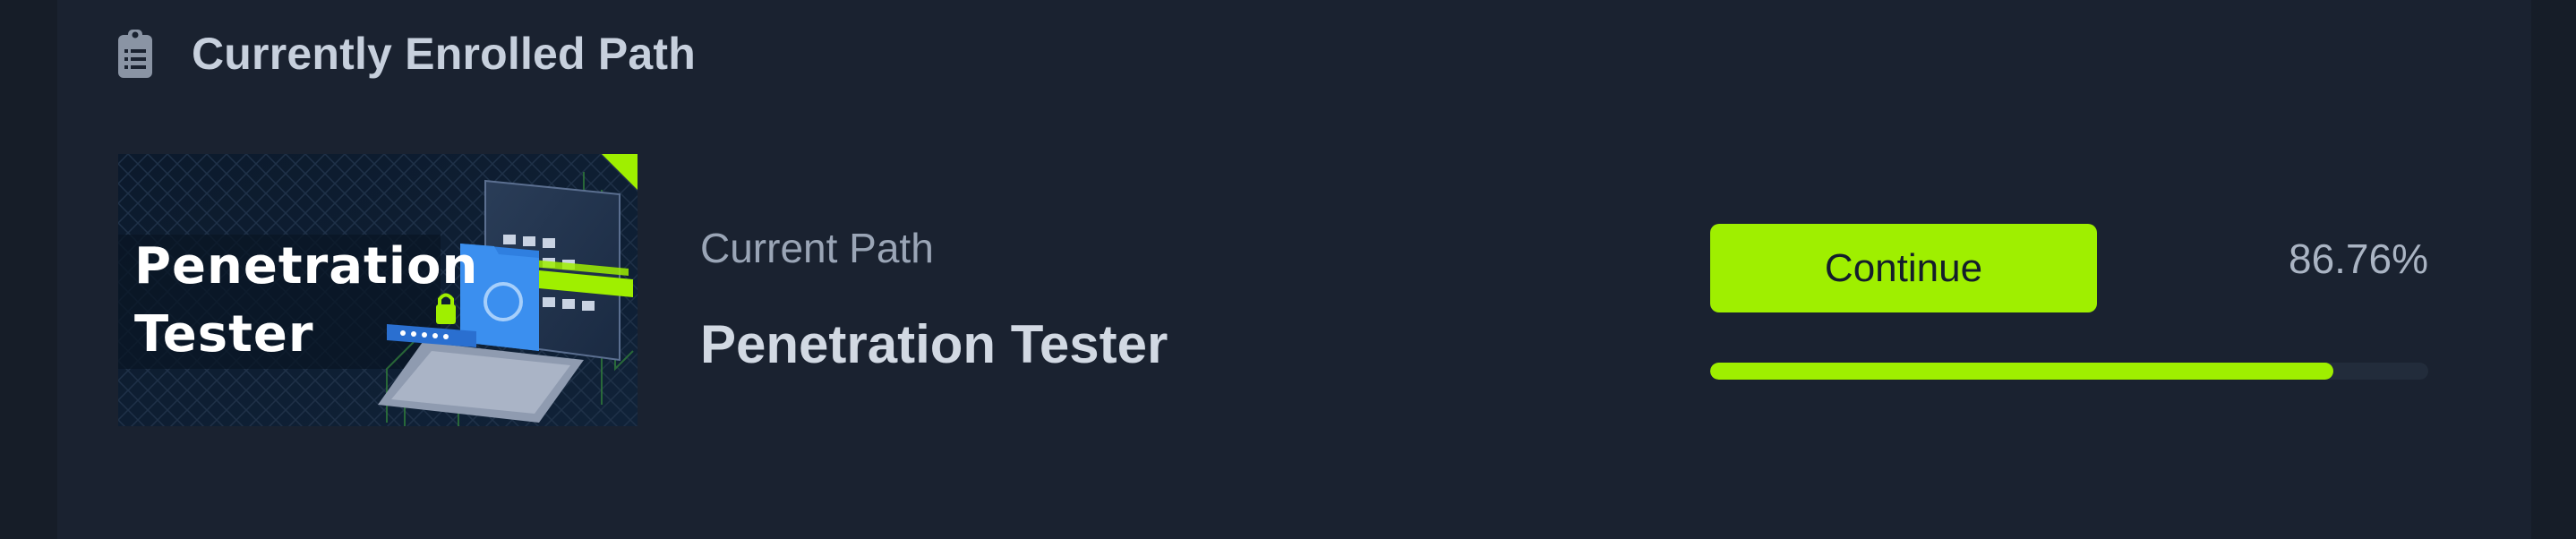 This screenshot has width=2576, height=539. I want to click on path-name: Penetration Tester, so click(934, 344).